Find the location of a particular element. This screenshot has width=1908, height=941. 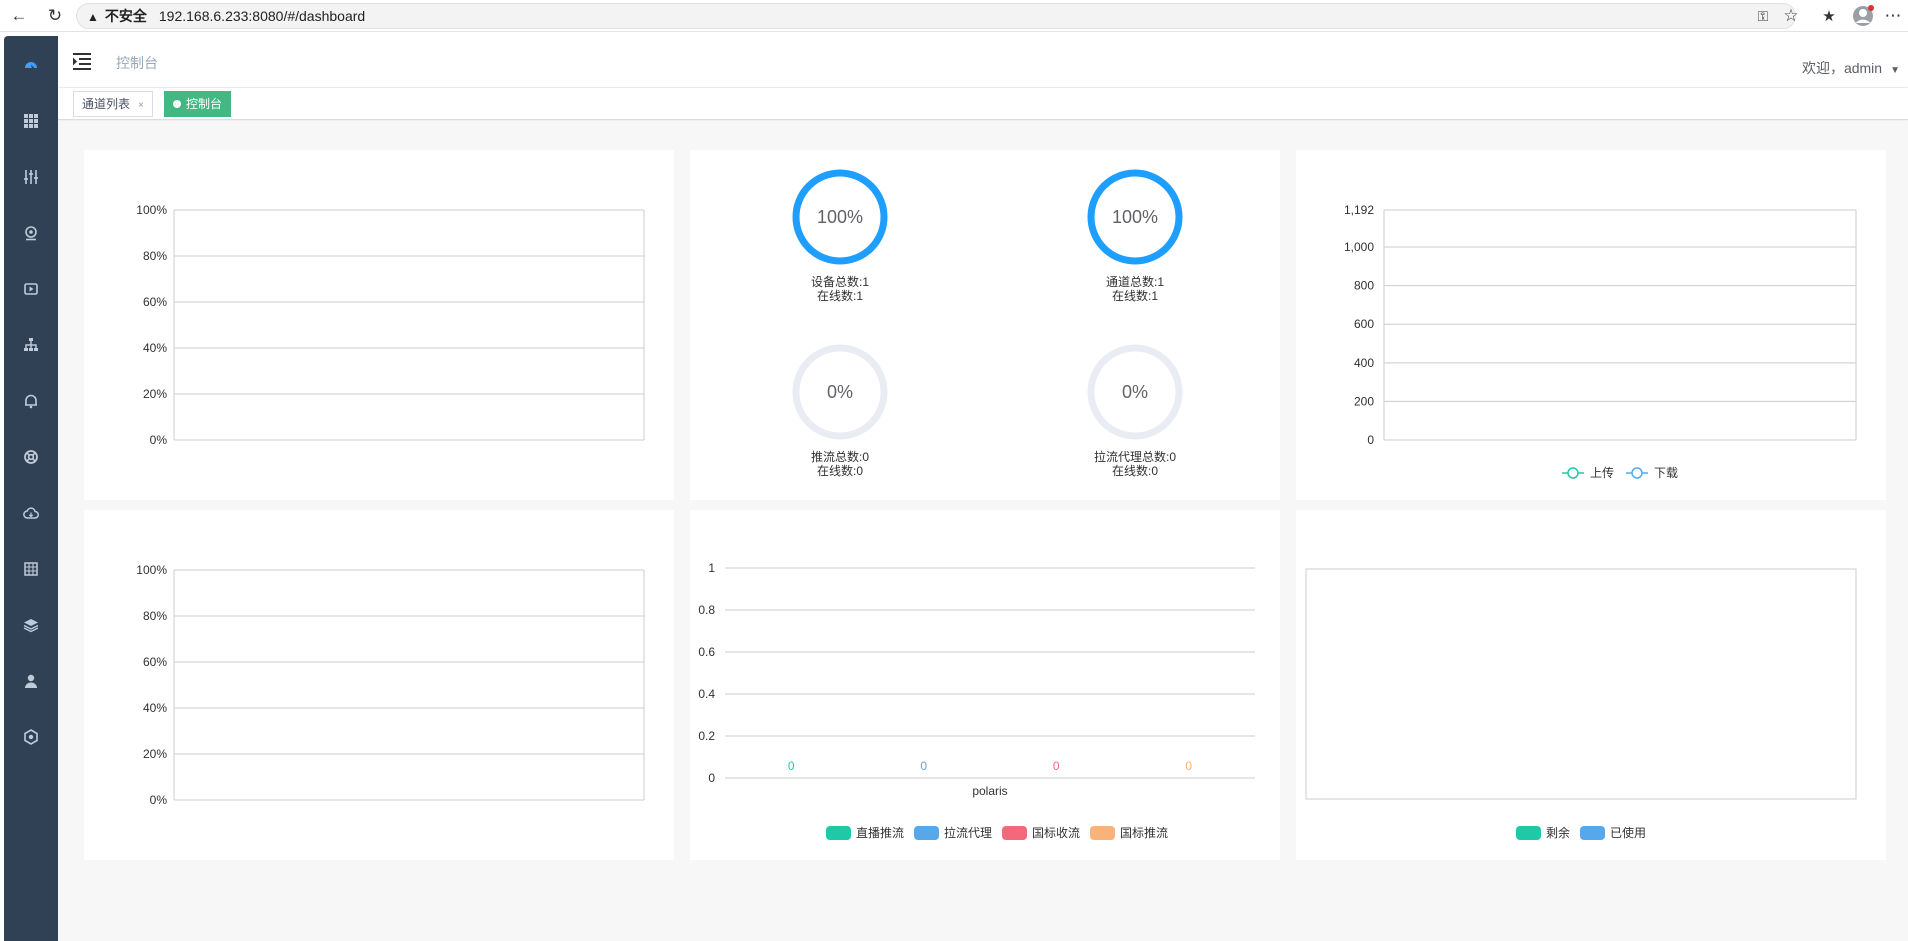

address-bar: ▲ 不安全 192.168.6.233:8080/#/dashboard is located at coordinates (936, 16).